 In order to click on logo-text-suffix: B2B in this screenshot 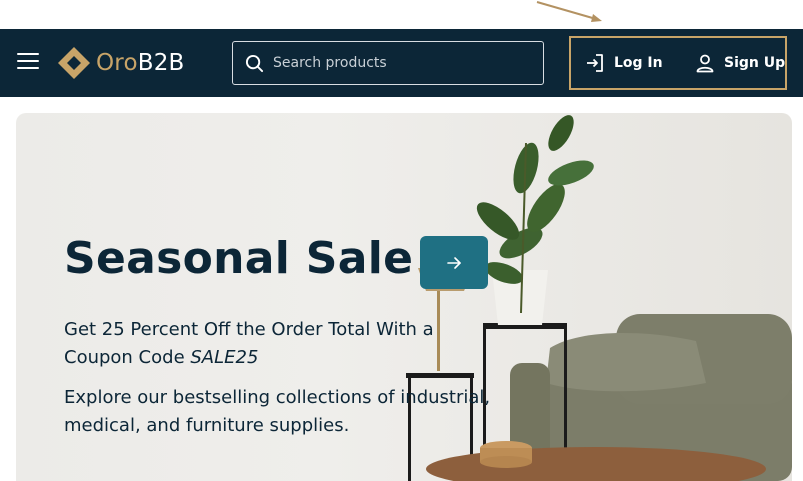, I will do `click(161, 63)`.